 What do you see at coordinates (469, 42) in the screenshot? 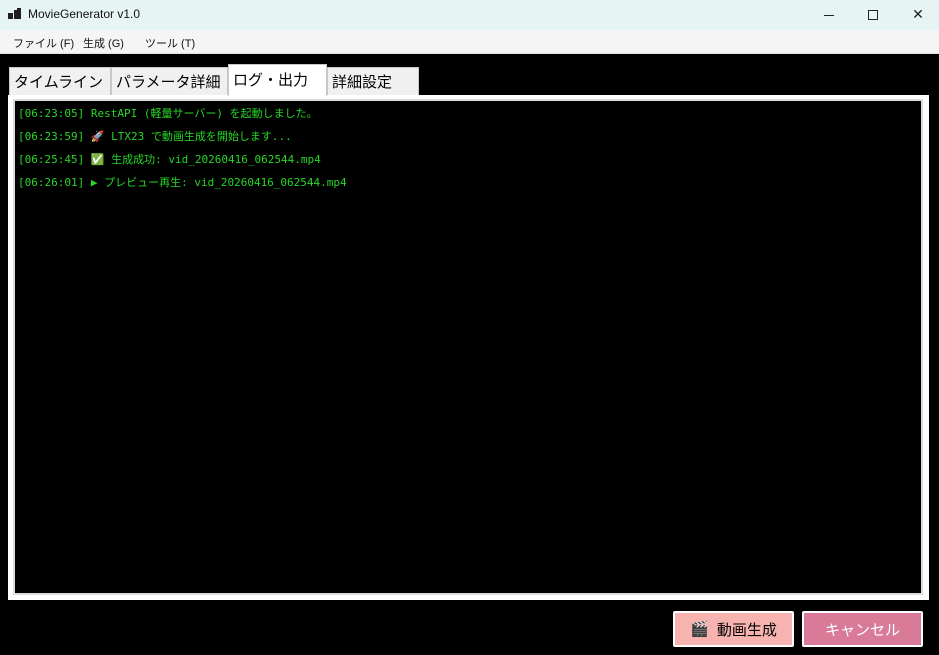
I see `menu-bar: ファイル (F) 生成 (G) ツール (T)` at bounding box center [469, 42].